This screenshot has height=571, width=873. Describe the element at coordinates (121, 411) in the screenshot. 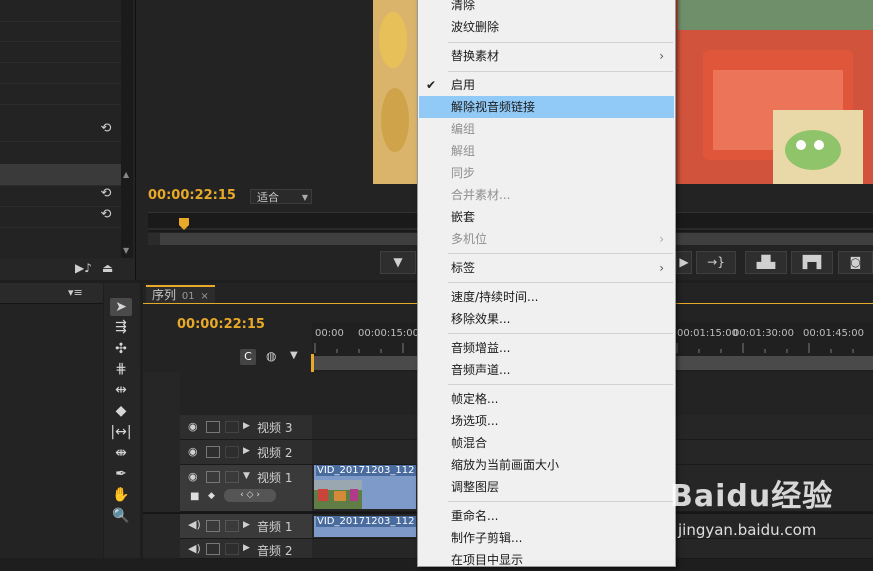

I see `razor-tool-icon: ◆` at that location.